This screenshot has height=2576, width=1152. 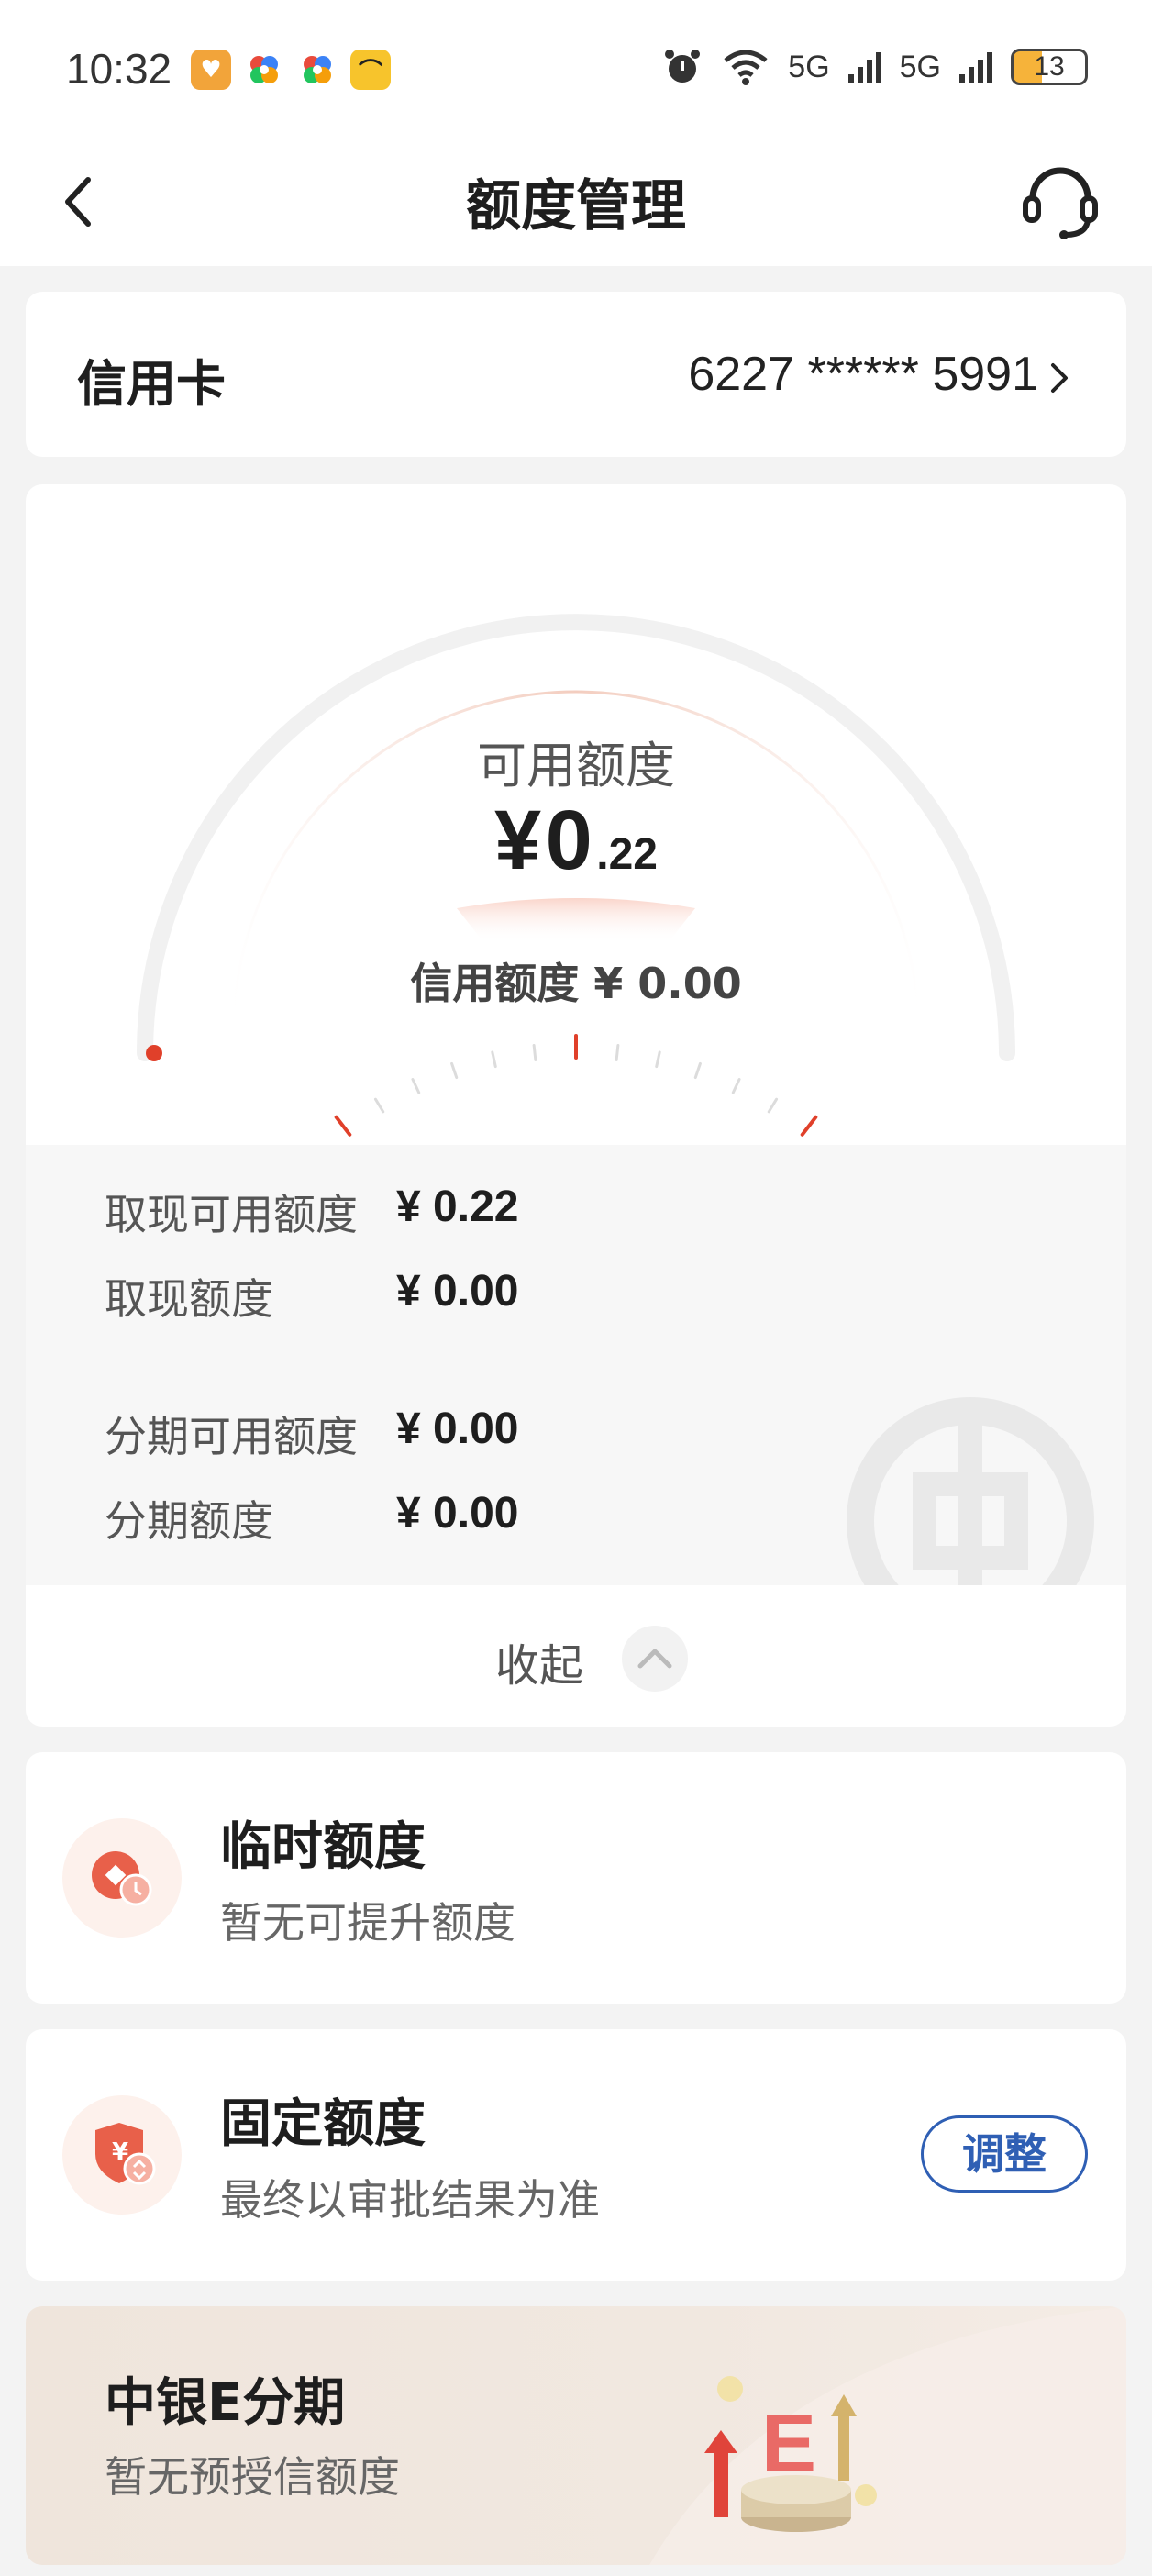 I want to click on detail-label: 分期可用额度, so click(x=231, y=1436).